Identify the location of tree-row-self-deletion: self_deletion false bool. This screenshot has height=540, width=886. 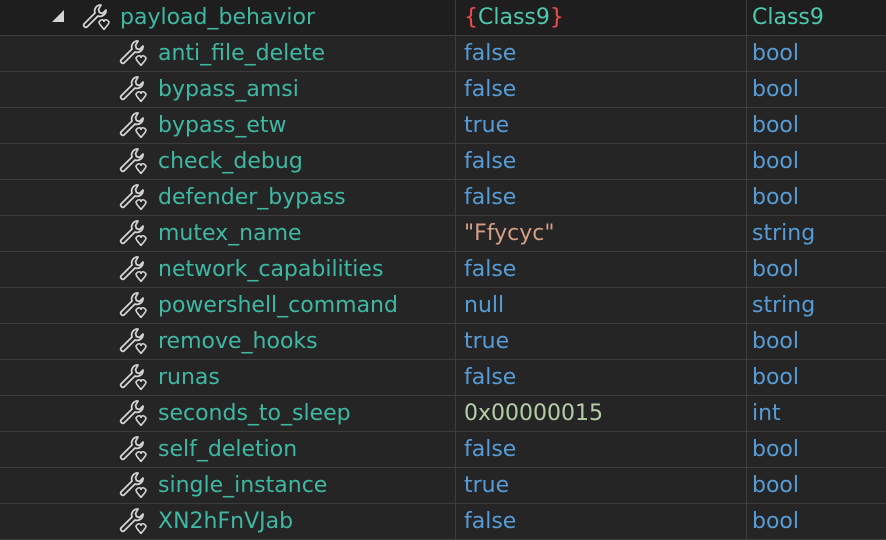
(443, 450).